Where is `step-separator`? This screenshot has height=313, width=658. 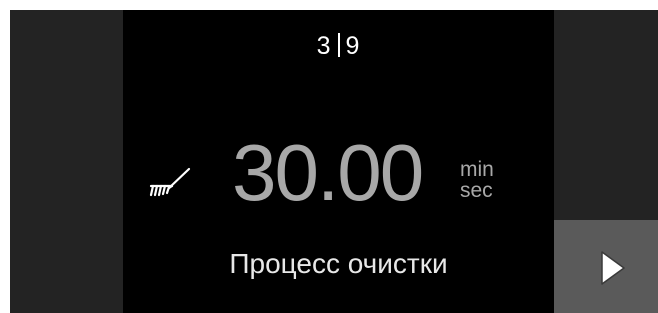
step-separator is located at coordinates (338, 45).